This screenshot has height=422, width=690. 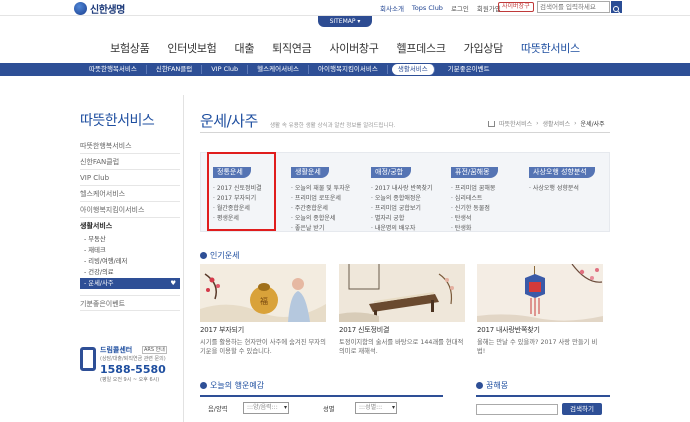 What do you see at coordinates (427, 8) in the screenshot?
I see `top-link-tops-club: Tops Club` at bounding box center [427, 8].